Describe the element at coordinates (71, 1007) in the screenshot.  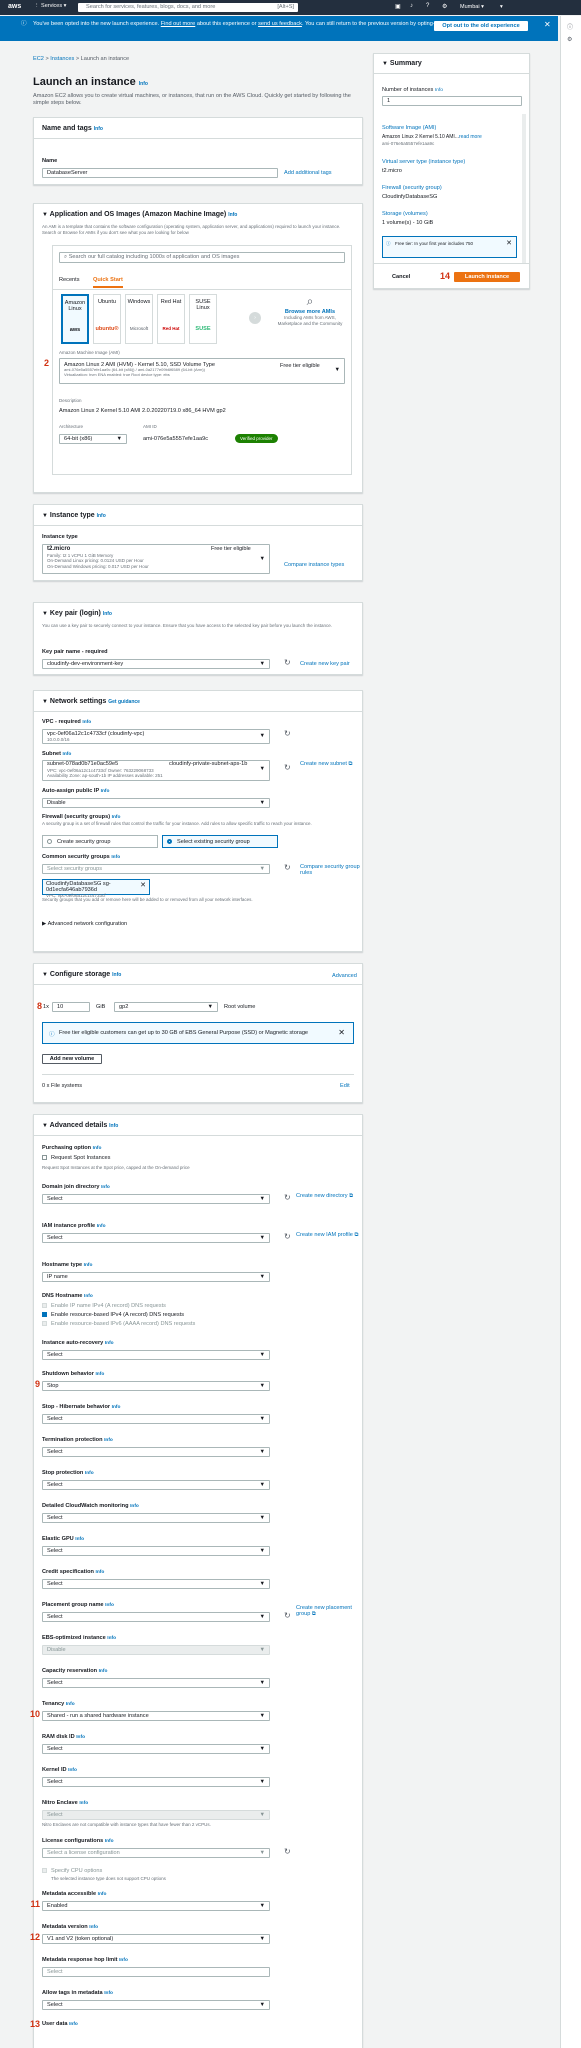
I see `volume-size-input: 10` at that location.